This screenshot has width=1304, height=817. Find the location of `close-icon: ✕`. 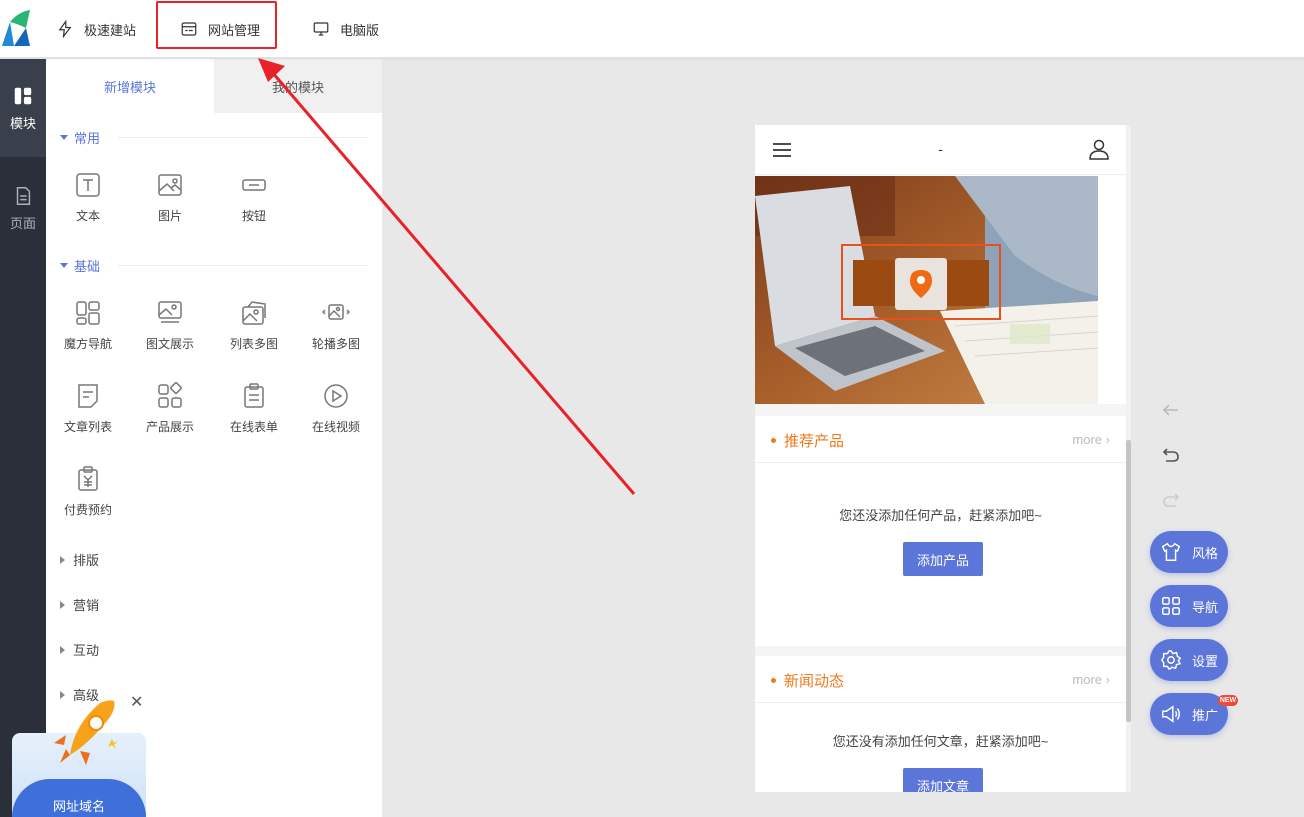

close-icon: ✕ is located at coordinates (137, 703).